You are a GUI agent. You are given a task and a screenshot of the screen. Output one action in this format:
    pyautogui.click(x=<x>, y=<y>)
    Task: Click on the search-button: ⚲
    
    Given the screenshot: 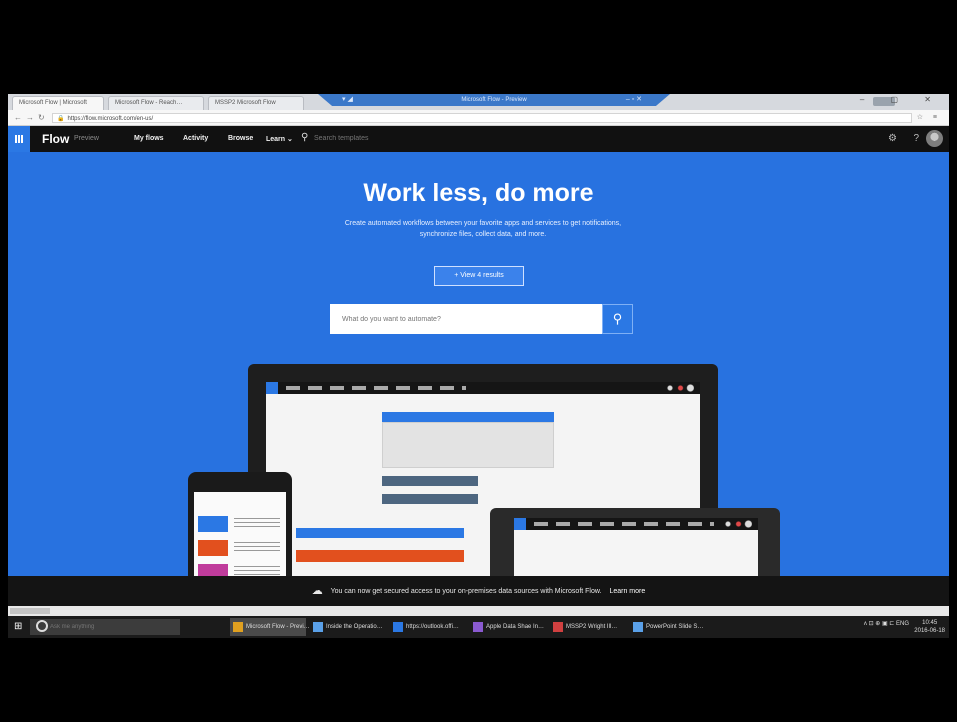 What is the action you would take?
    pyautogui.click(x=617, y=319)
    